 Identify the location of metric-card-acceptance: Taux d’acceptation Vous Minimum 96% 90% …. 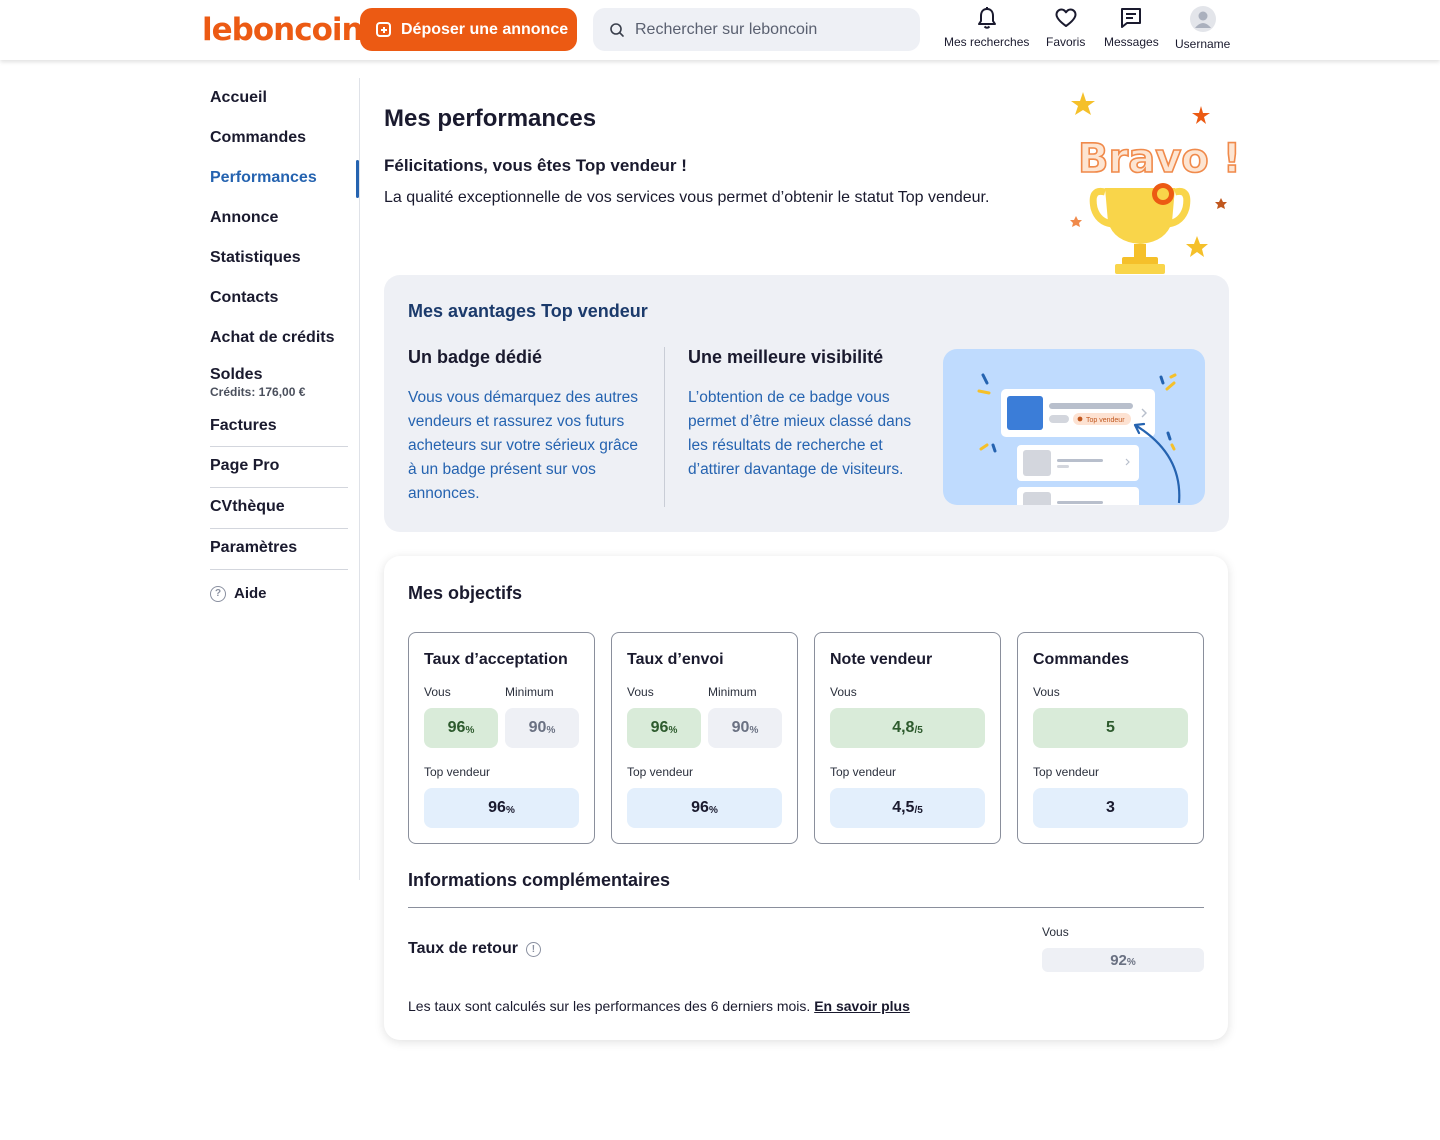
(501, 738).